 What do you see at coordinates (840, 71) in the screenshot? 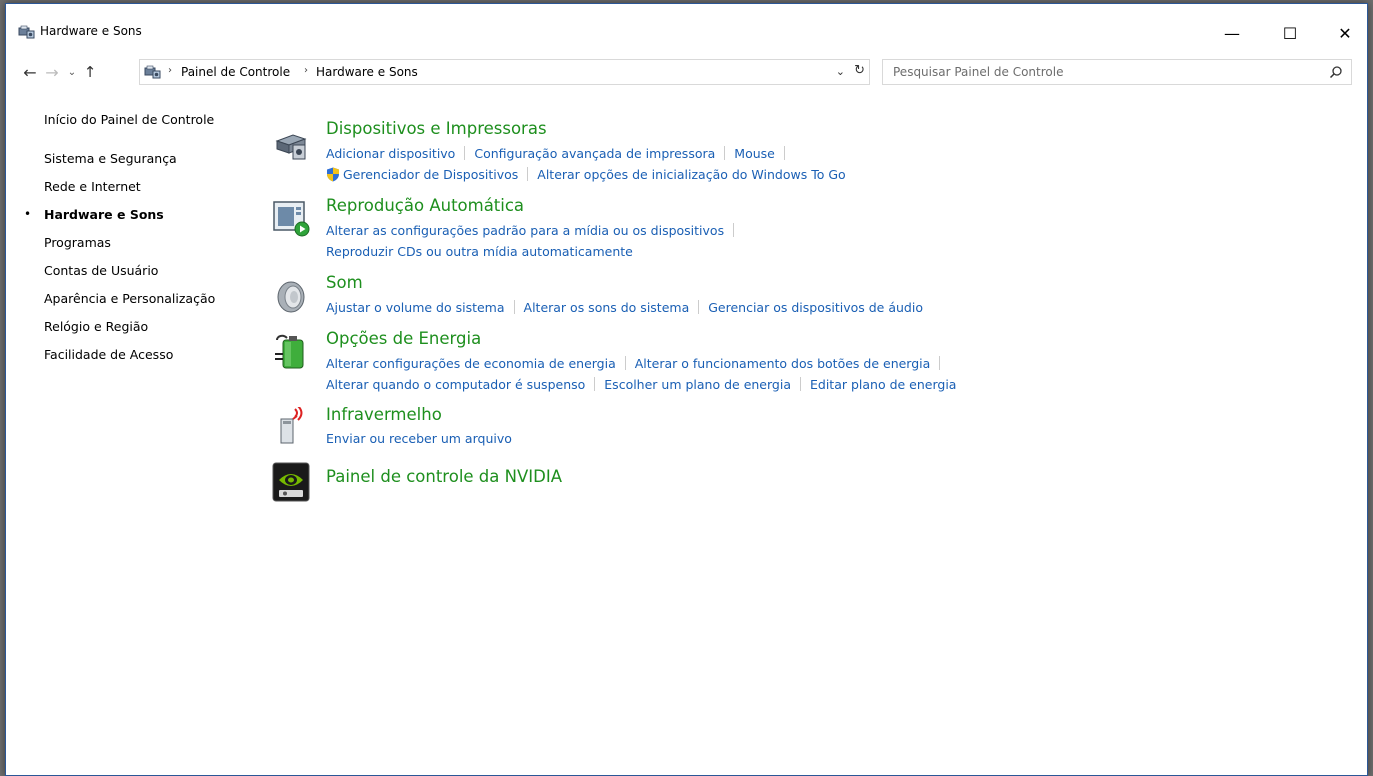
I see `address-dropdown-icon: ⌄` at bounding box center [840, 71].